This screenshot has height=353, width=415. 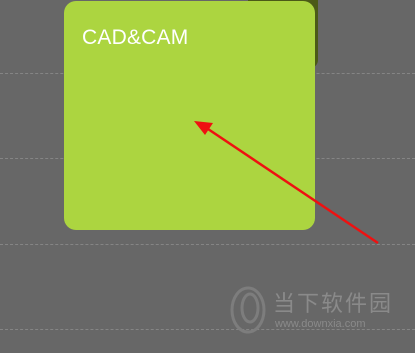 What do you see at coordinates (333, 304) in the screenshot?
I see `watermark-site-name: 当下软件园` at bounding box center [333, 304].